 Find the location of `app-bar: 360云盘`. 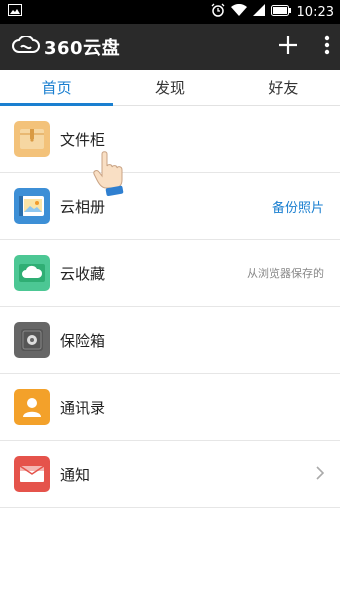

app-bar: 360云盘 is located at coordinates (170, 47).